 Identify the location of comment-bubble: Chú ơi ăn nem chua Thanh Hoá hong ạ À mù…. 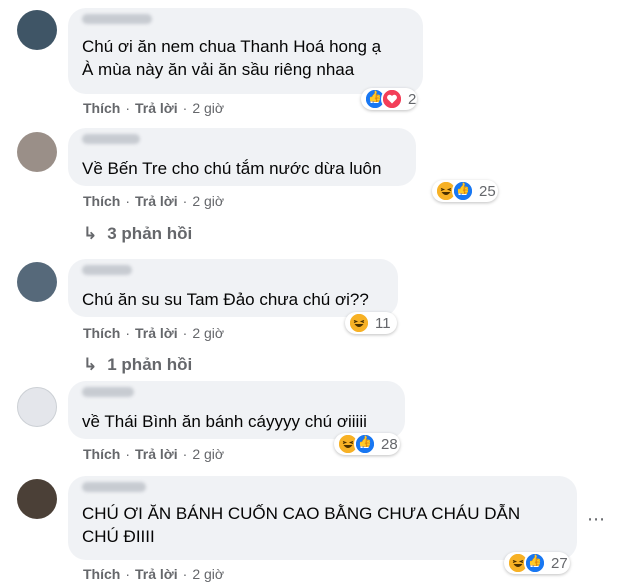
(245, 51).